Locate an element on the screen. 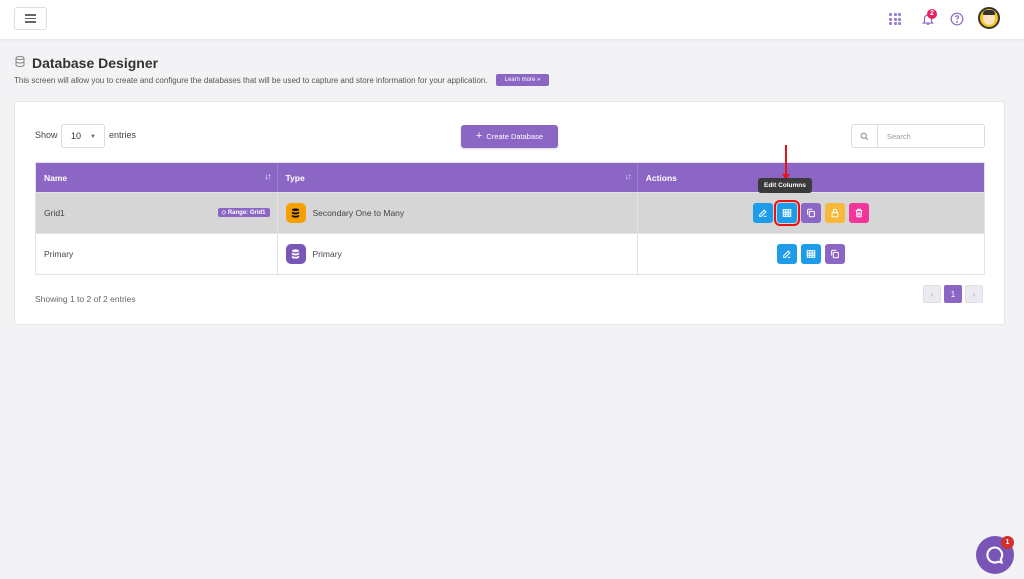 Image resolution: width=1024 pixels, height=579 pixels. edit-columns-tooltip: Edit Columns is located at coordinates (785, 185).